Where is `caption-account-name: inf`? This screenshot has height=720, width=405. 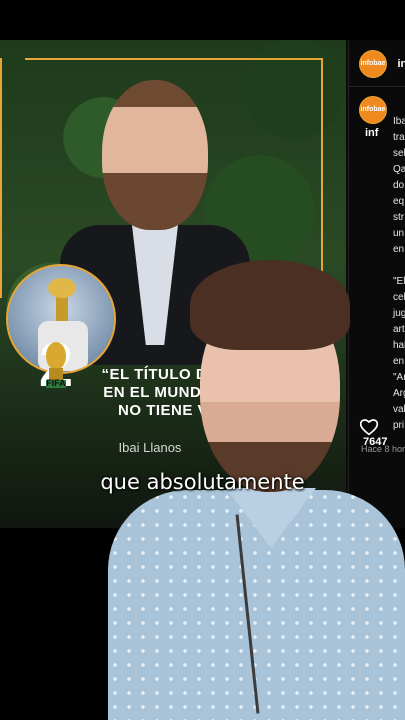 caption-account-name: inf is located at coordinates (371, 133).